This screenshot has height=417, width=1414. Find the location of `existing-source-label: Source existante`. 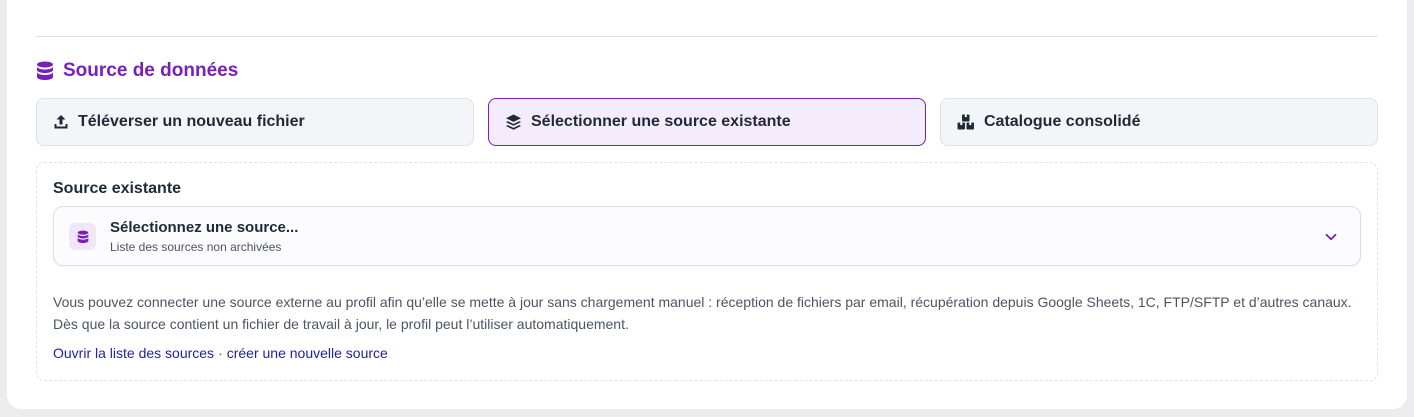

existing-source-label: Source existante is located at coordinates (117, 188).